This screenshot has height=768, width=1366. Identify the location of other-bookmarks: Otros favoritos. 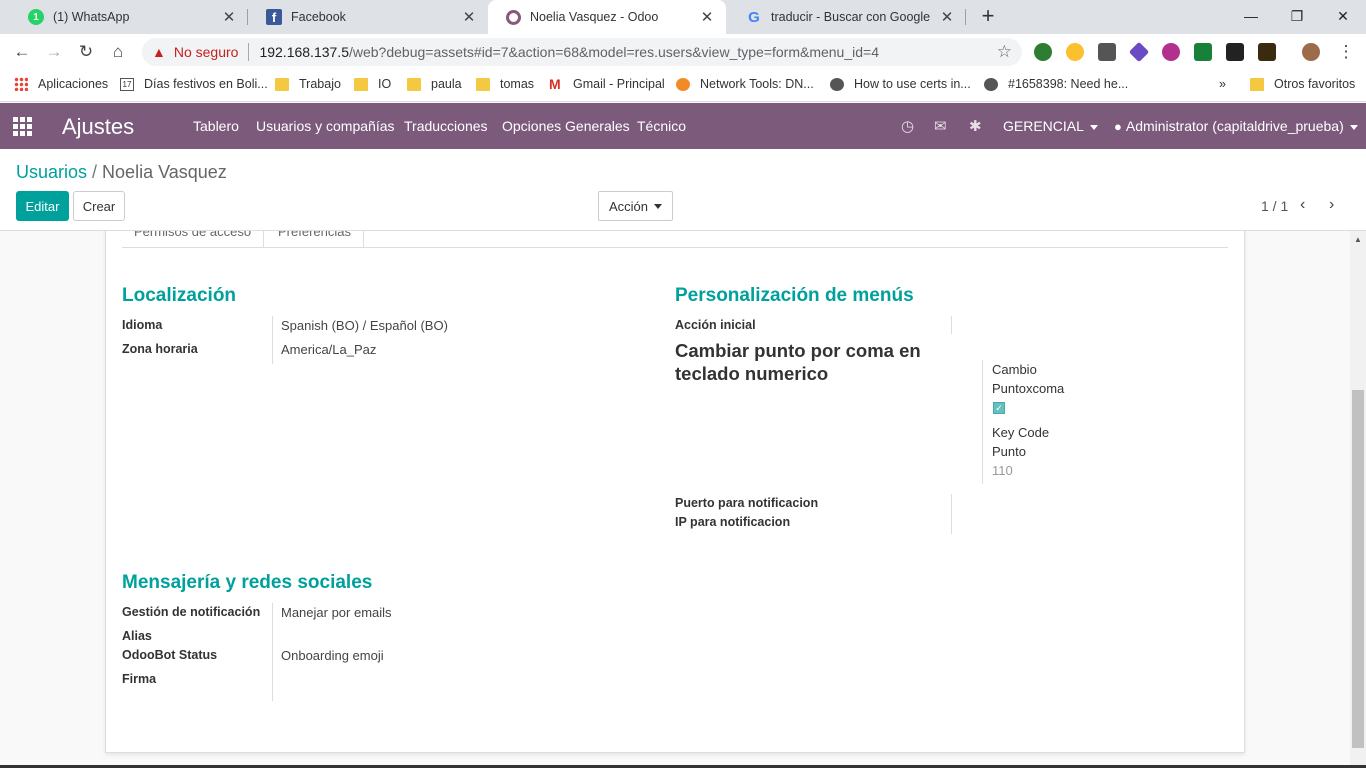
(1302, 84).